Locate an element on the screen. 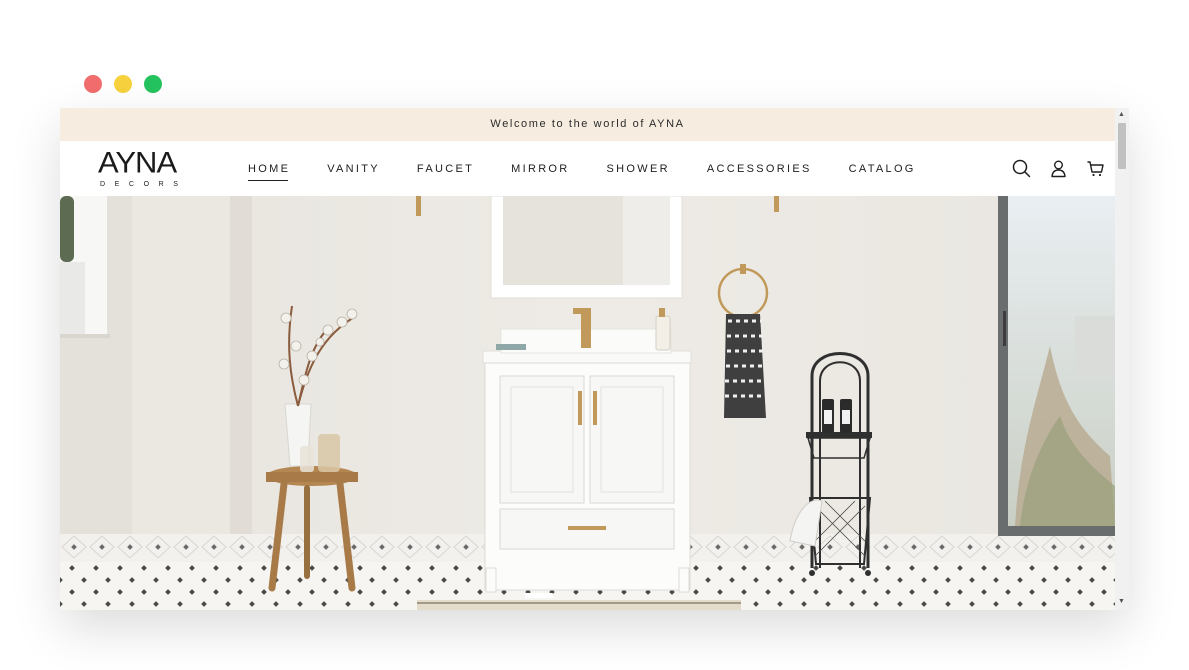 This screenshot has width=1189, height=670. brand-logo: AYNA DECORS is located at coordinates (149, 170).